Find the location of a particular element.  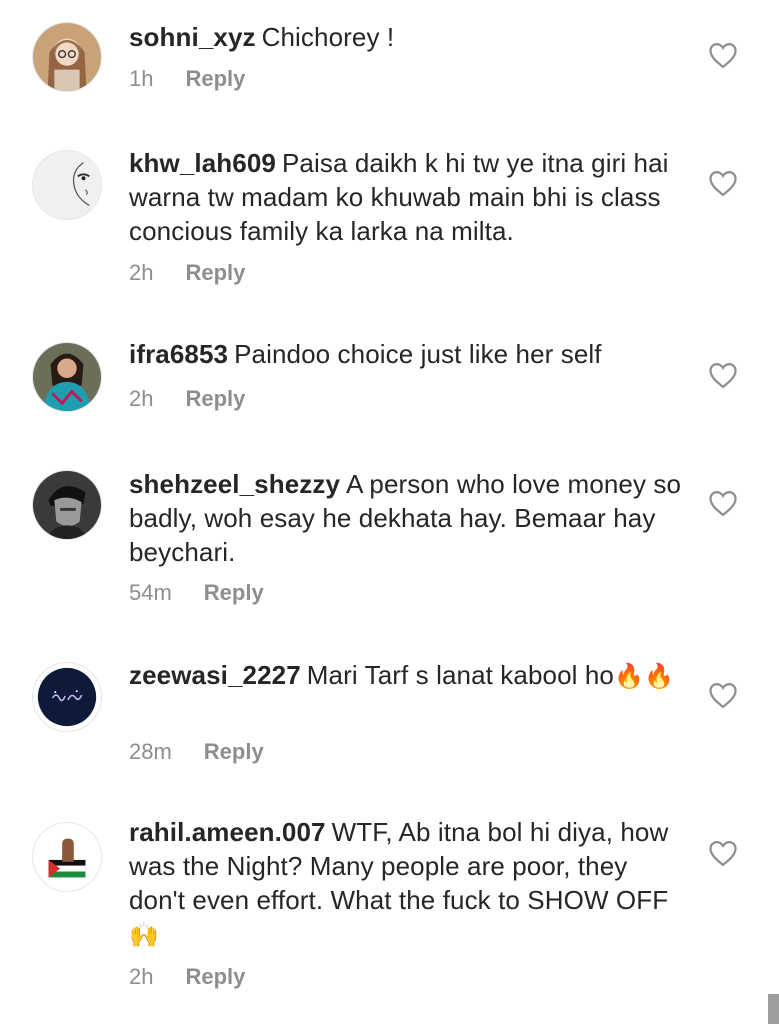

comment-username: zeewasi_2227 is located at coordinates (215, 675).